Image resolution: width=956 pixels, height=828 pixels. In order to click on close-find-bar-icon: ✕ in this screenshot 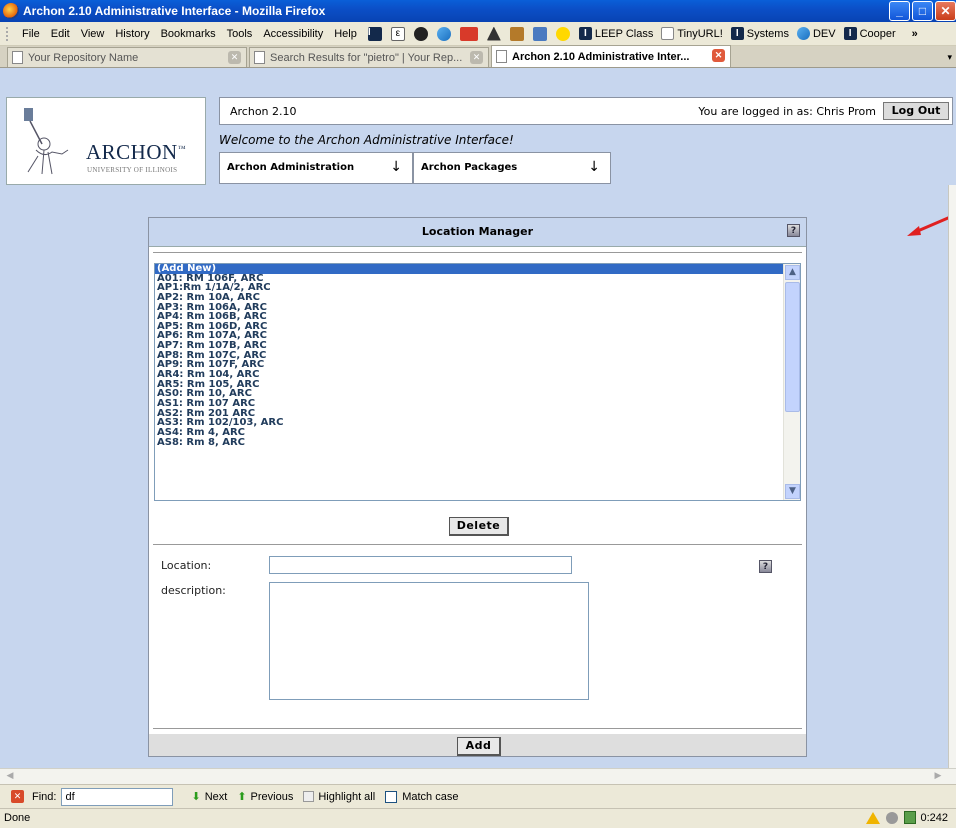, I will do `click(17, 796)`.